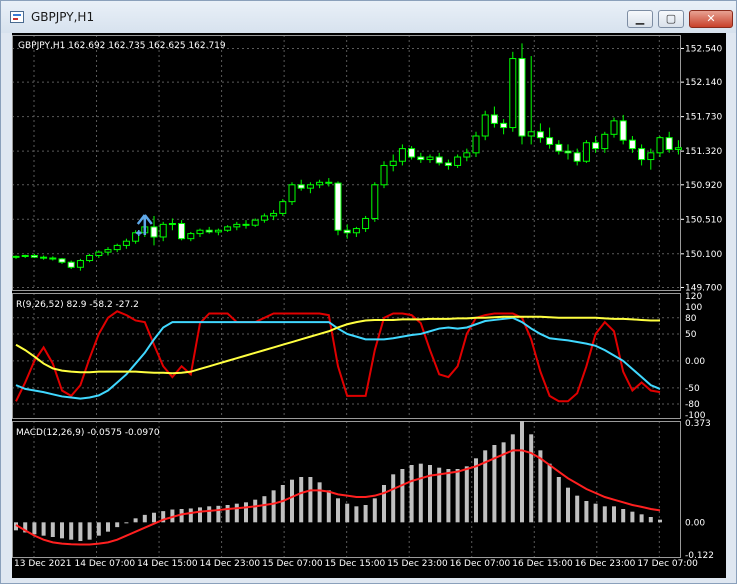  What do you see at coordinates (88, 433) in the screenshot?
I see `macd-pane-label: MACD(12,26,9) -0.0575 -0.0970` at bounding box center [88, 433].